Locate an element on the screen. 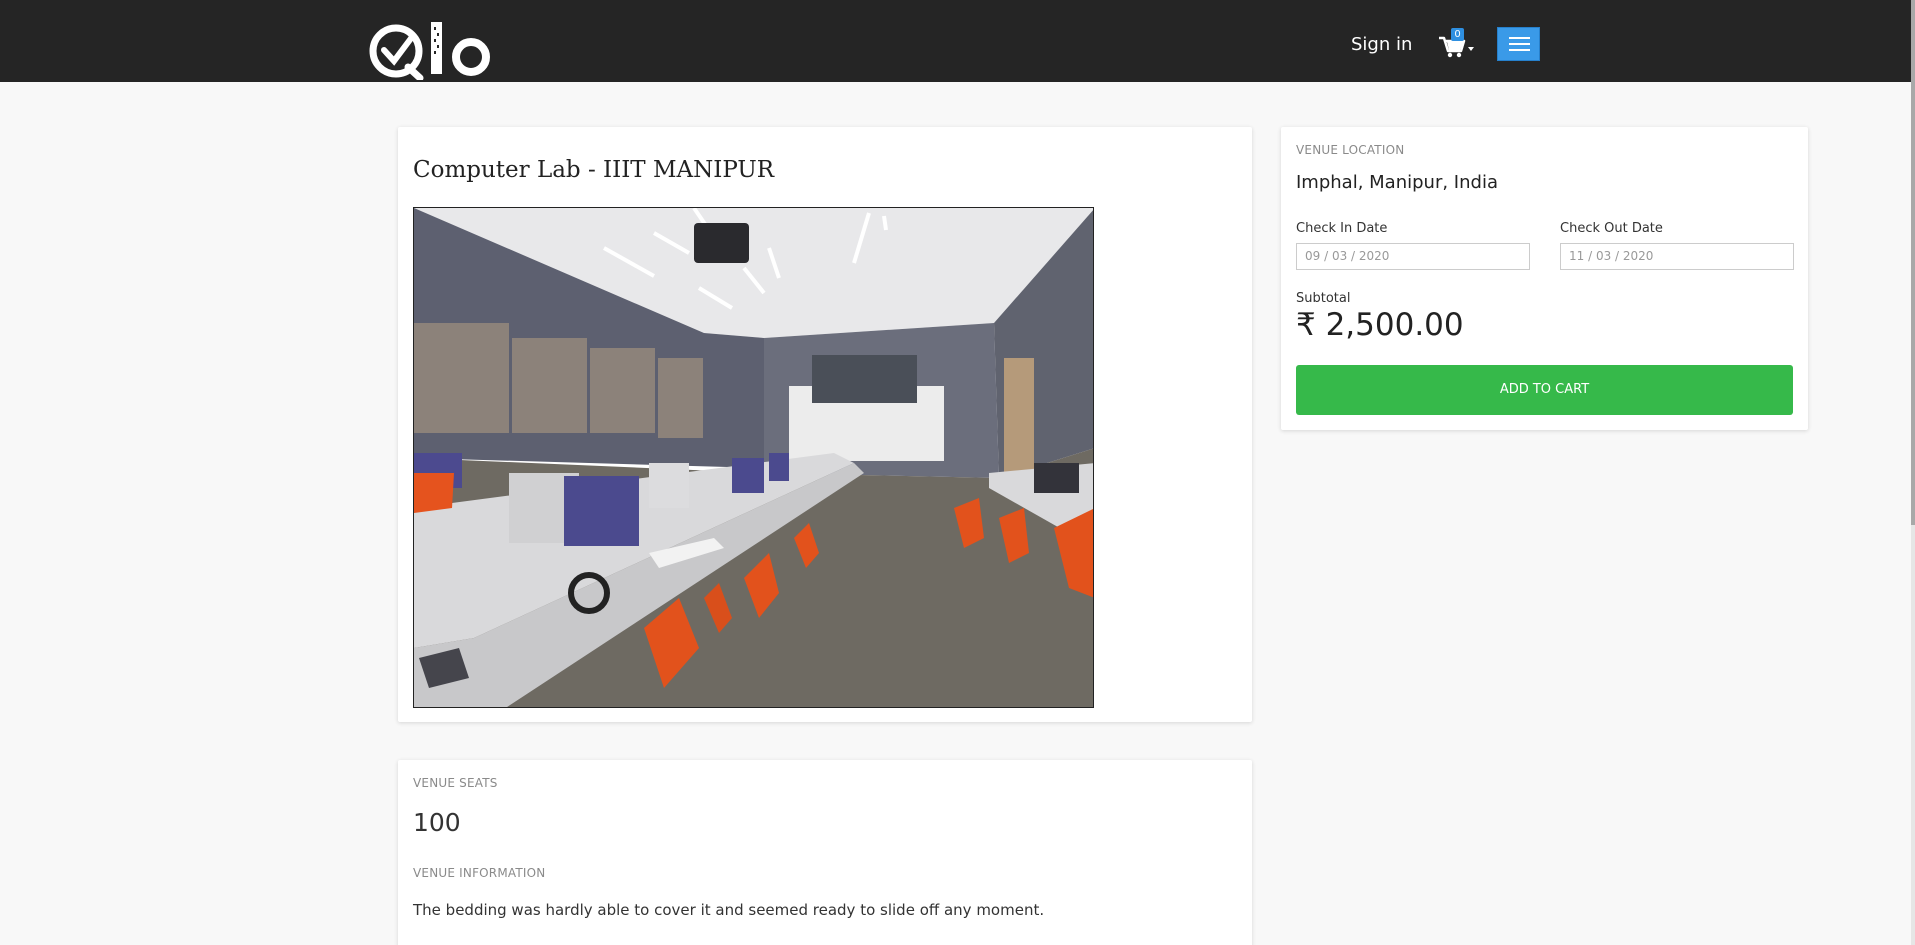 The width and height of the screenshot is (1915, 945). check-in-date-input: 09 / 03 / 2020 is located at coordinates (1413, 256).